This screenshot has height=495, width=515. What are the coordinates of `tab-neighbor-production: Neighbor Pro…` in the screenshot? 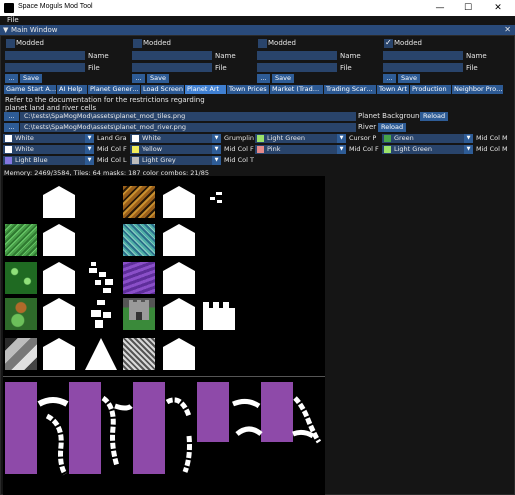 It's located at (477, 89).